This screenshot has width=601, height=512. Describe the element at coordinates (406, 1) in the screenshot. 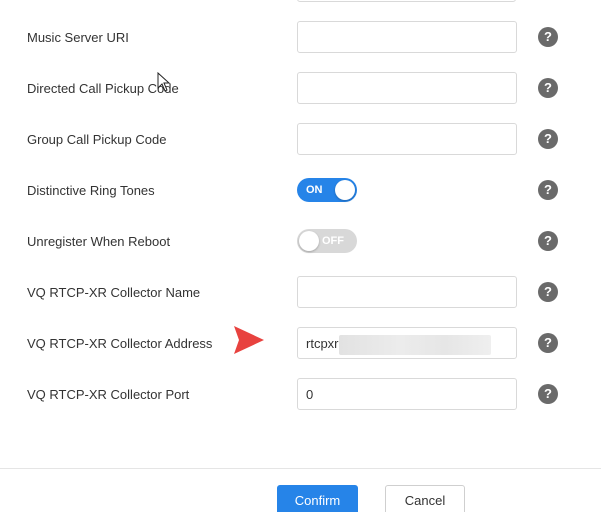

I see `previous-field-partial` at that location.